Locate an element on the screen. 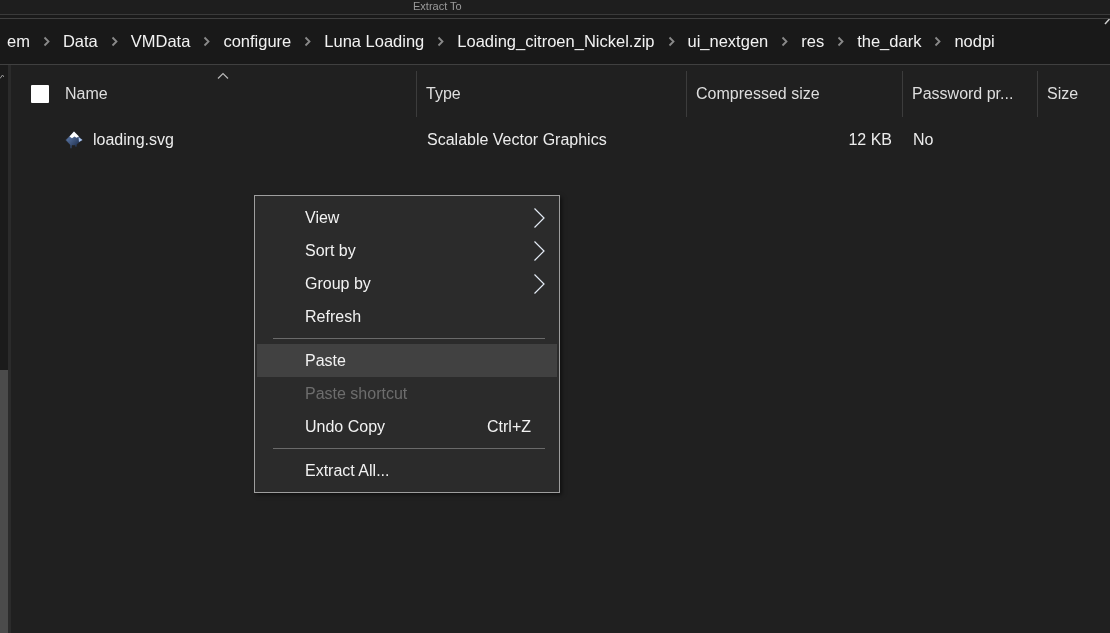 This screenshot has width=1110, height=633. breadcrumb: VMData is located at coordinates (160, 41).